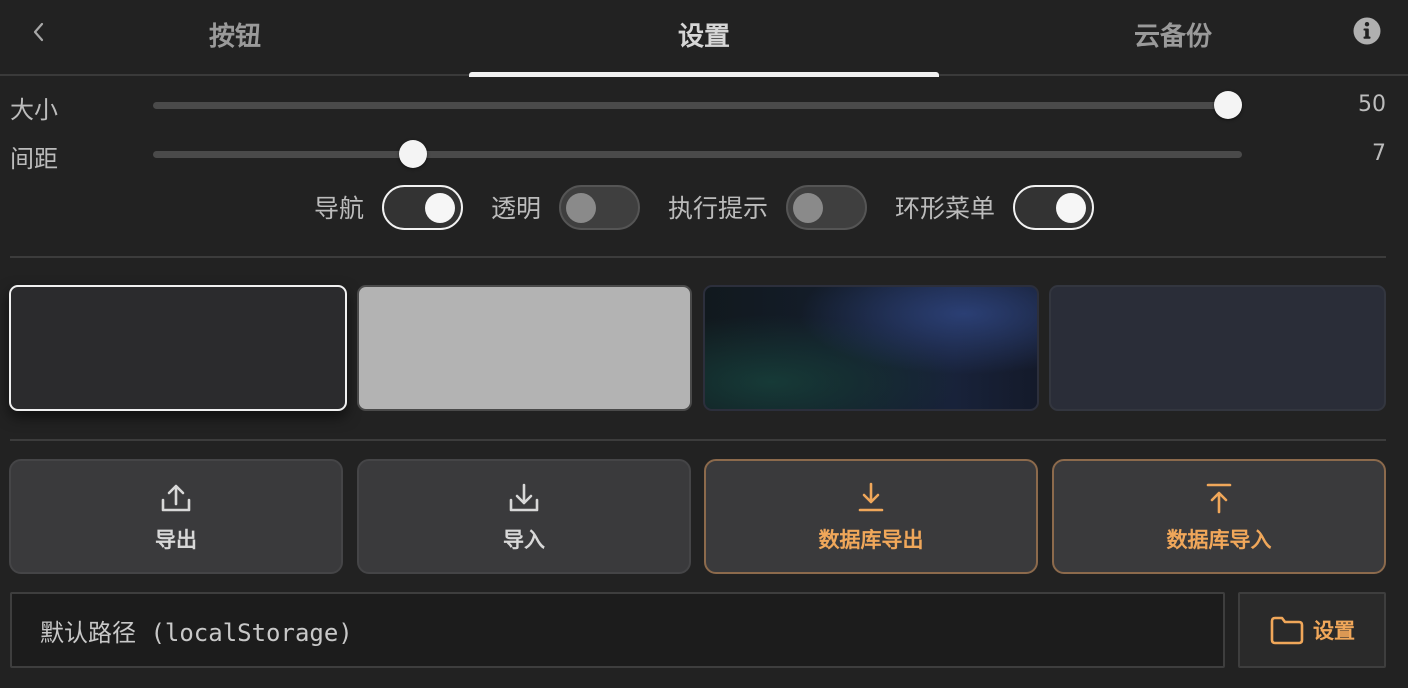 The image size is (1408, 688). I want to click on spacing-slider, so click(697, 154).